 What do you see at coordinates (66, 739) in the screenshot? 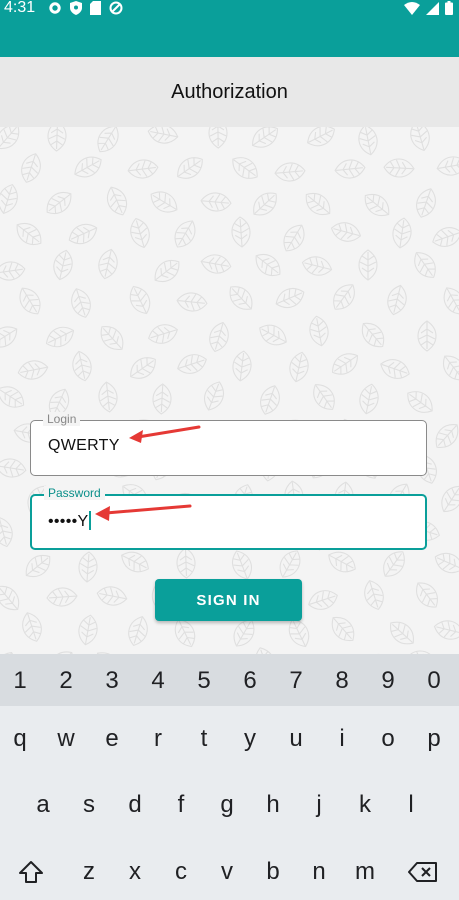
I see `key-w: w` at bounding box center [66, 739].